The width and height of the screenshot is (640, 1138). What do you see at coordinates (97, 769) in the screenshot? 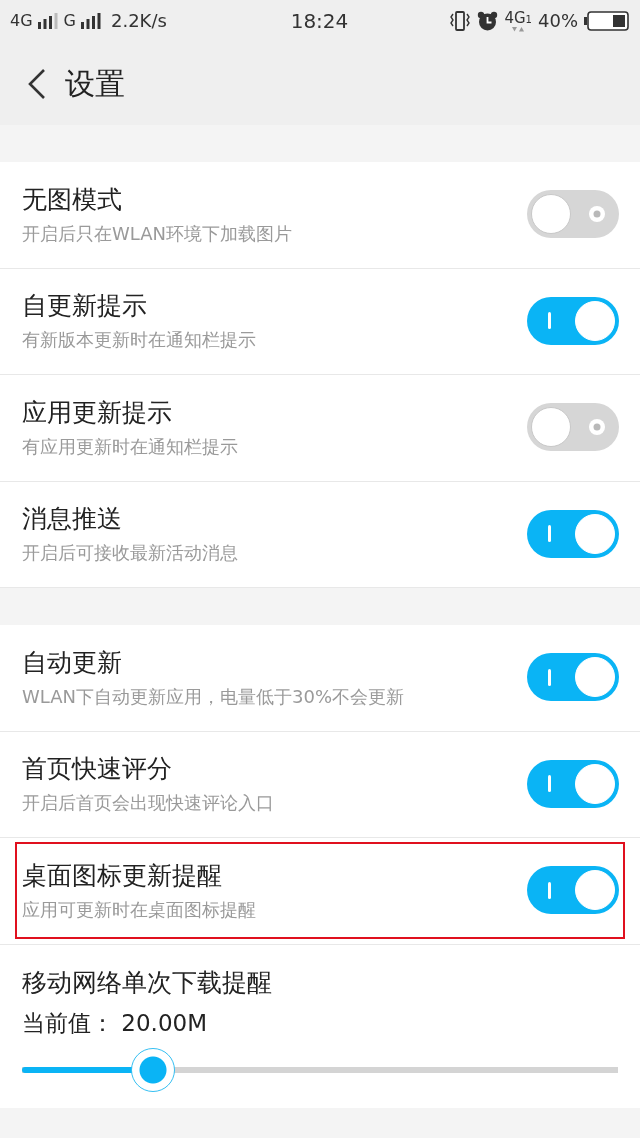
I see `setting-title: 首页快速评分` at bounding box center [97, 769].